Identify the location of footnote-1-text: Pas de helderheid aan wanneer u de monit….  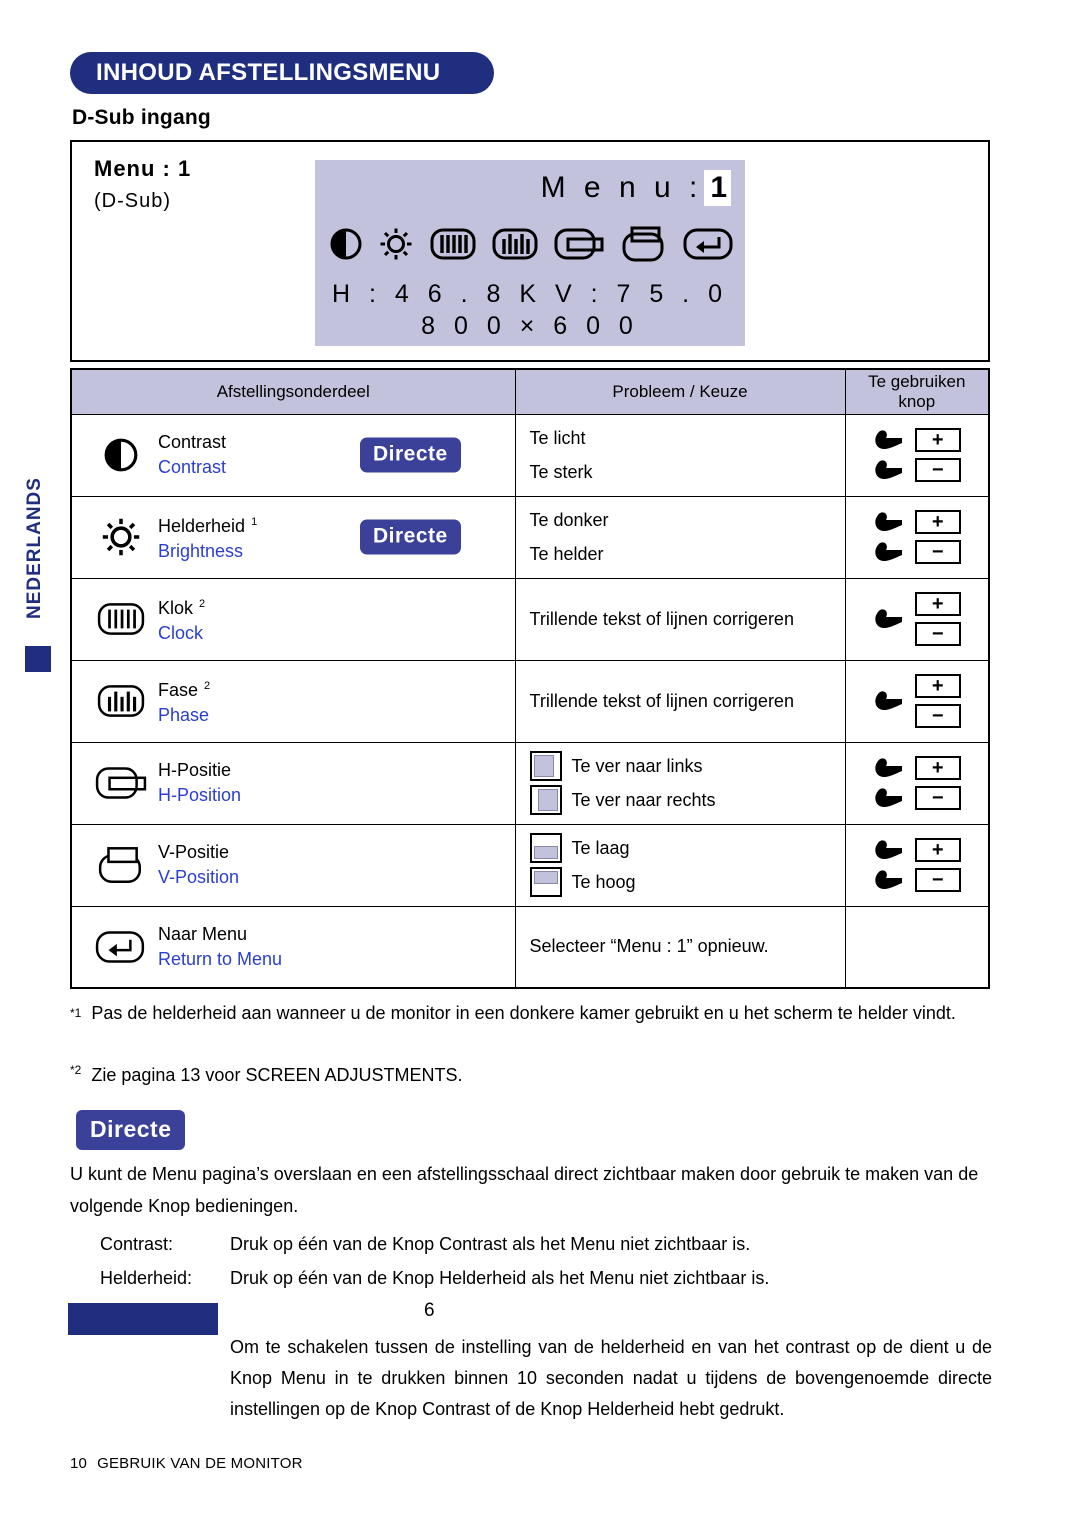
(523, 1013).